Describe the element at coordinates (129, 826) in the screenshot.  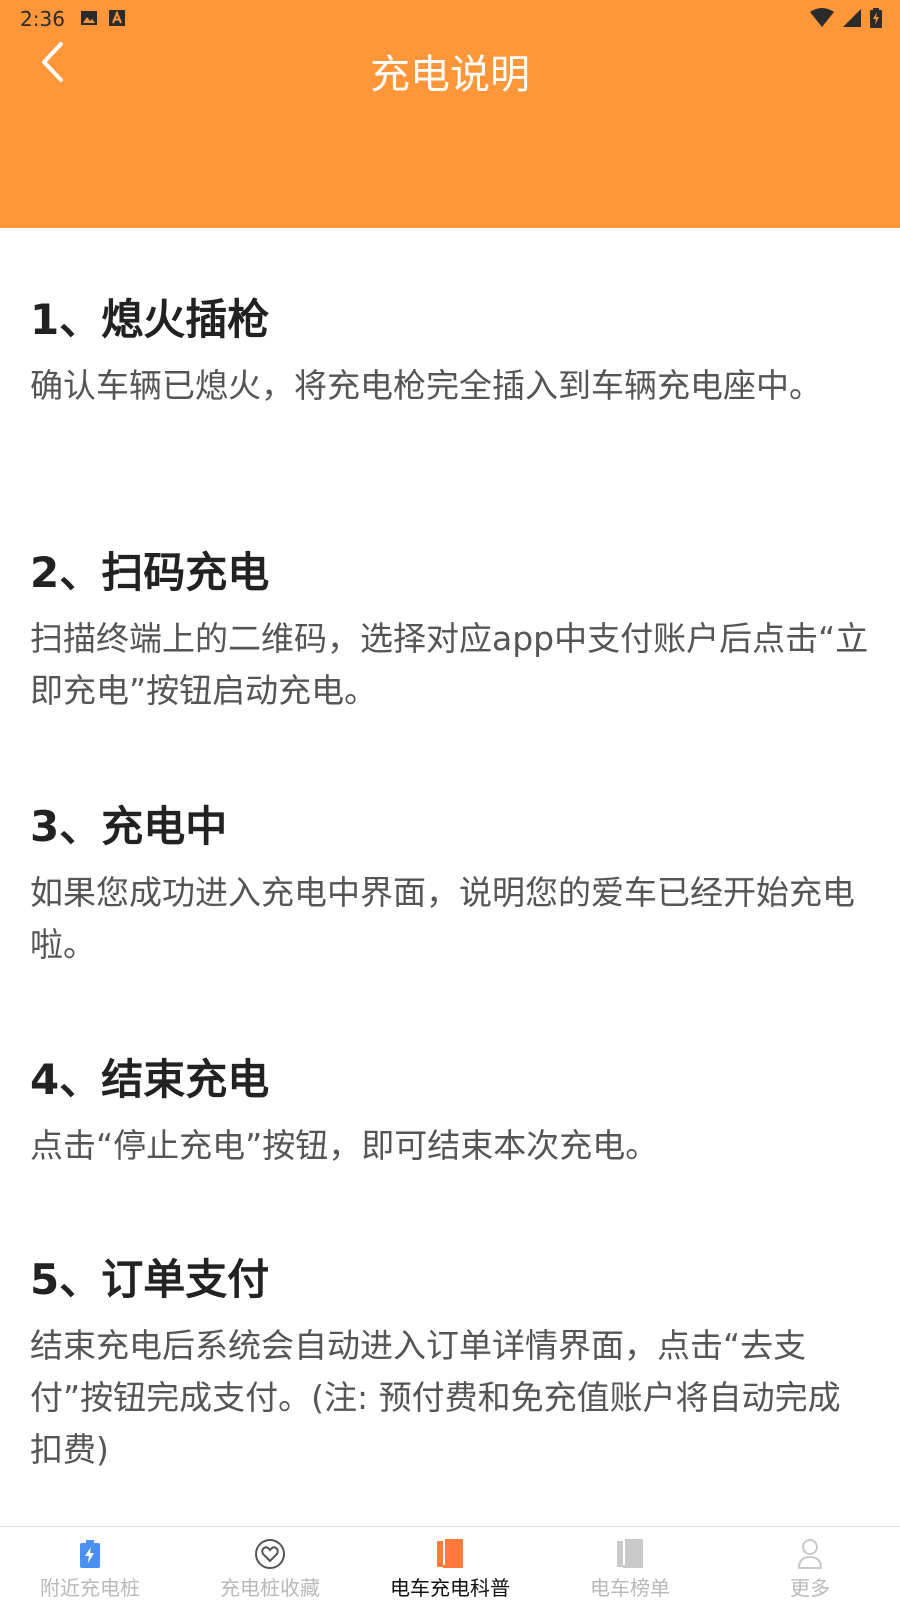
I see `section-title: 3、充电中` at that location.